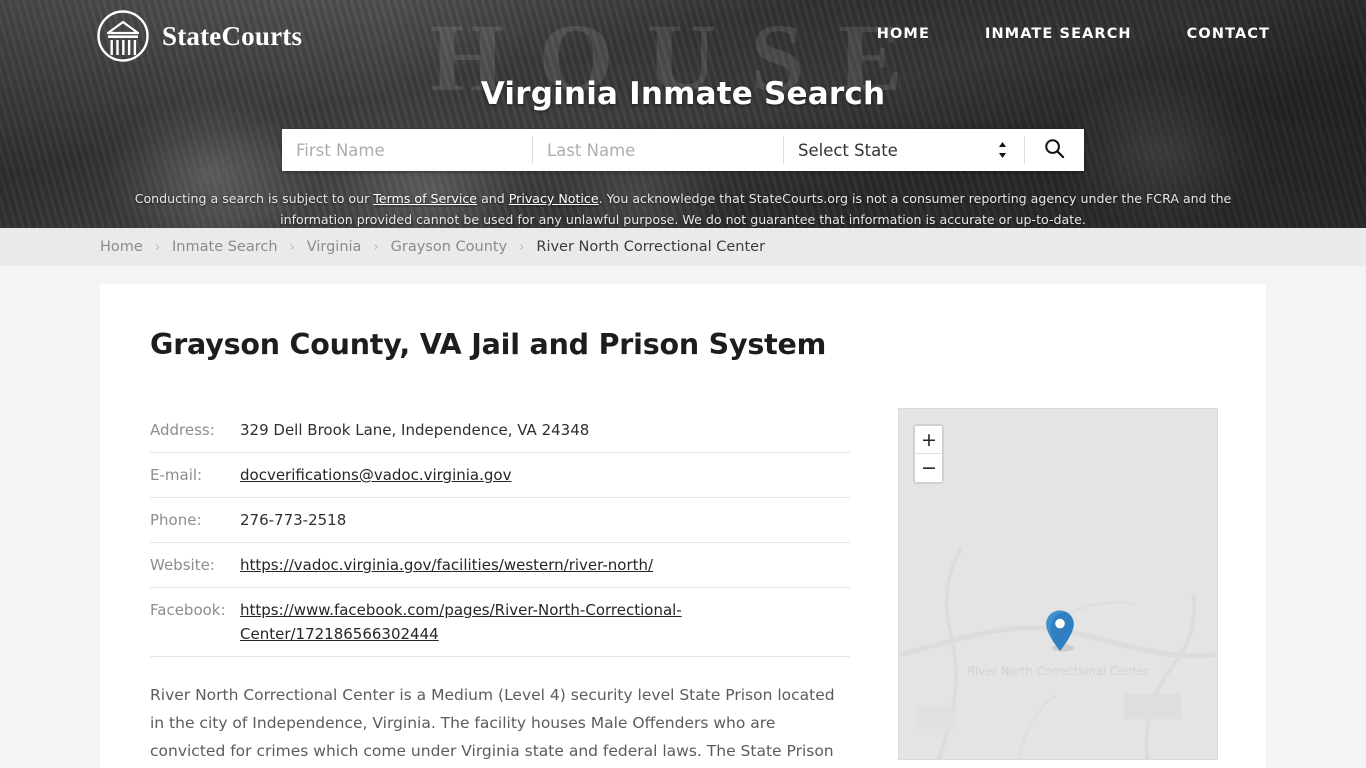 This screenshot has height=768, width=1366. What do you see at coordinates (375, 475) in the screenshot?
I see `email-link: docverifications@vadoc.virginia.gov` at bounding box center [375, 475].